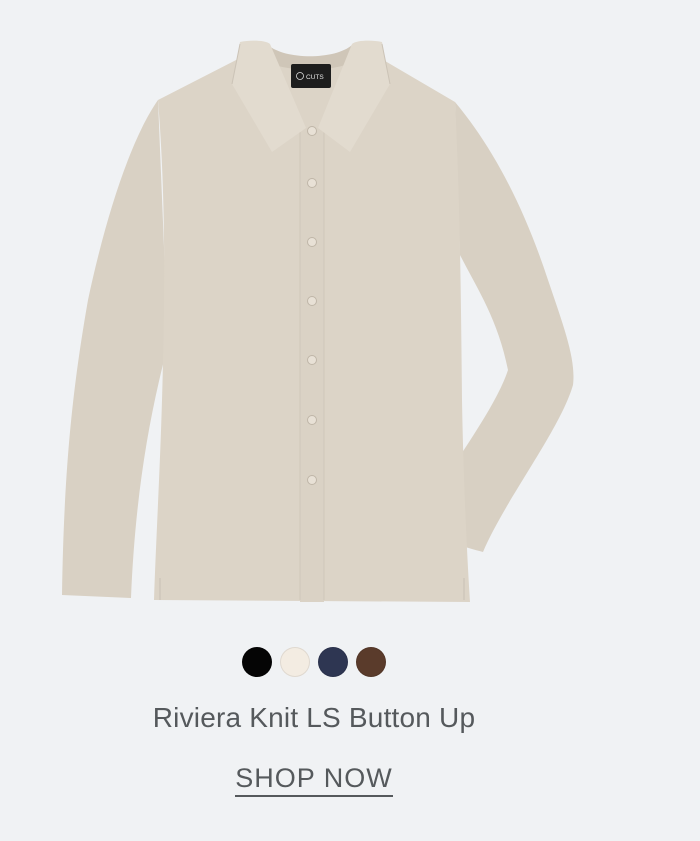  What do you see at coordinates (257, 662) in the screenshot?
I see `swatch-black` at bounding box center [257, 662].